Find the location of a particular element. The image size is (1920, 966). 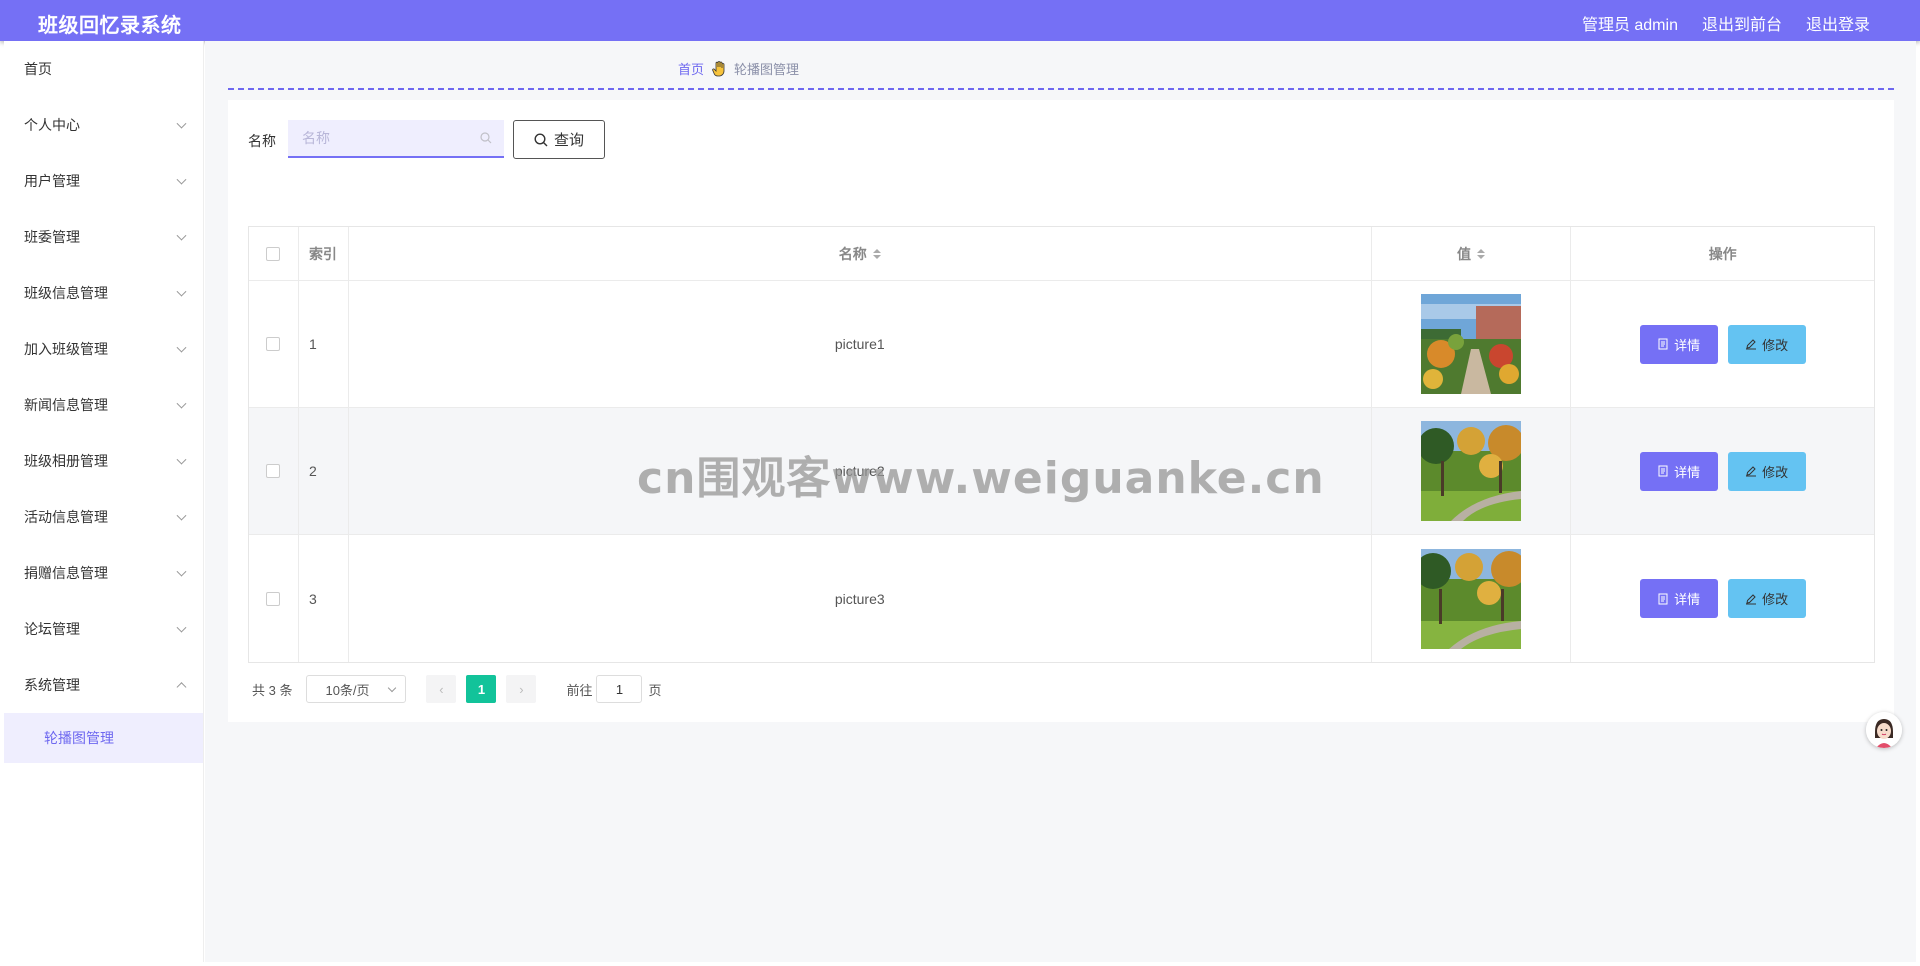

user-label: 管理员 admin is located at coordinates (1629, 25).